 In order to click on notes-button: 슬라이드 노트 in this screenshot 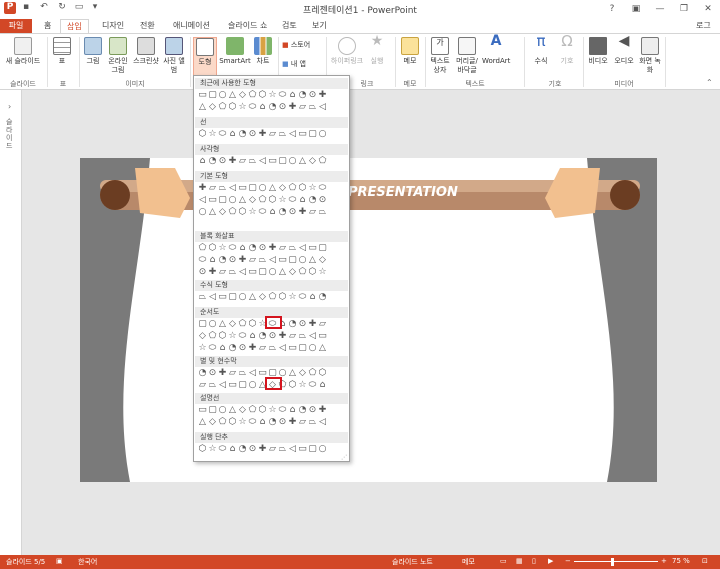, I will do `click(412, 562)`.